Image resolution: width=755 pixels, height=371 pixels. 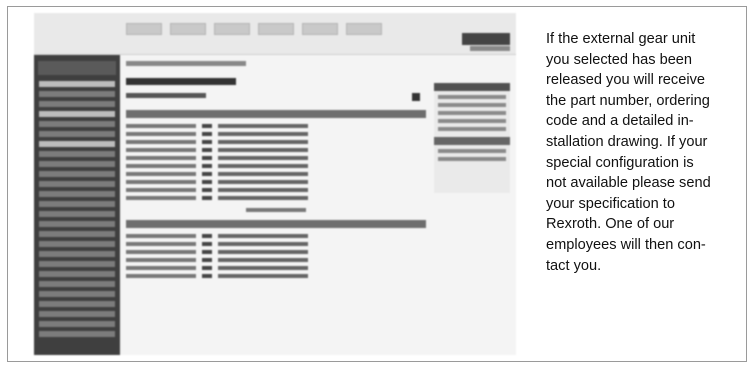 What do you see at coordinates (610, 224) in the screenshot?
I see `caption-line: Rexroth. One of our` at bounding box center [610, 224].